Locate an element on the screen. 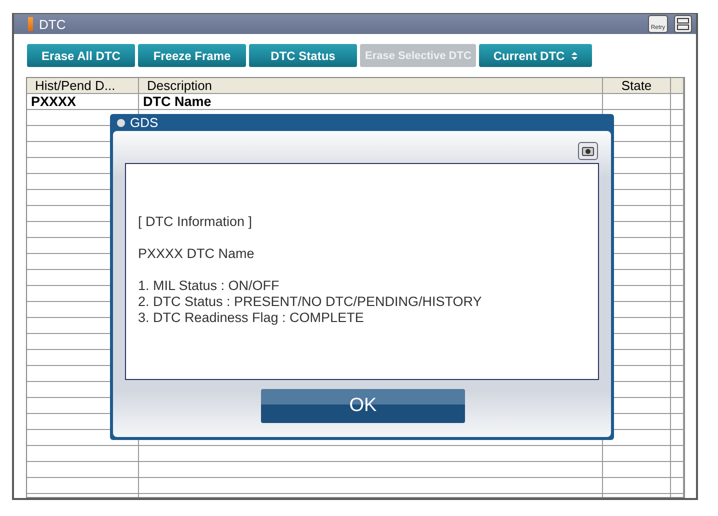  menu-icon is located at coordinates (683, 24).